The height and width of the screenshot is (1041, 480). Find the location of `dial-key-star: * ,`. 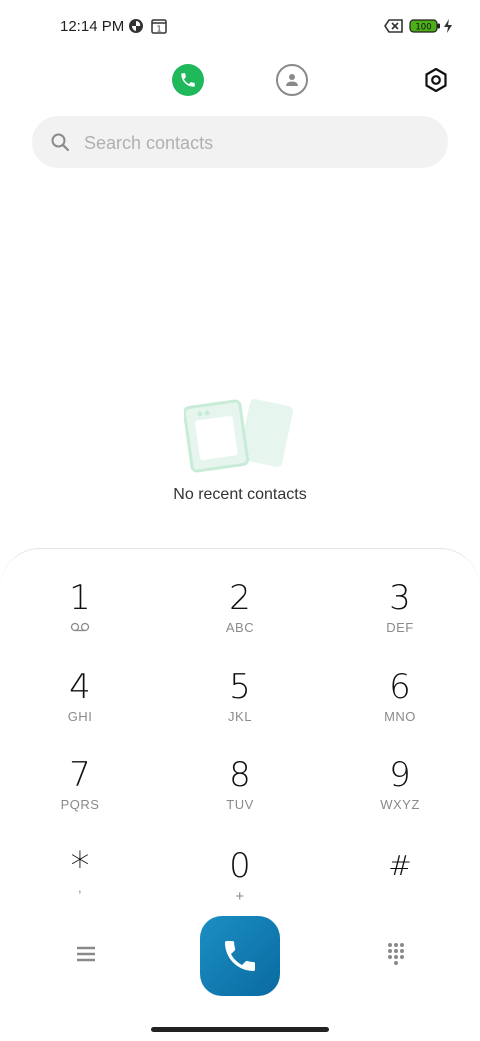

dial-key-star: * , is located at coordinates (80, 886).